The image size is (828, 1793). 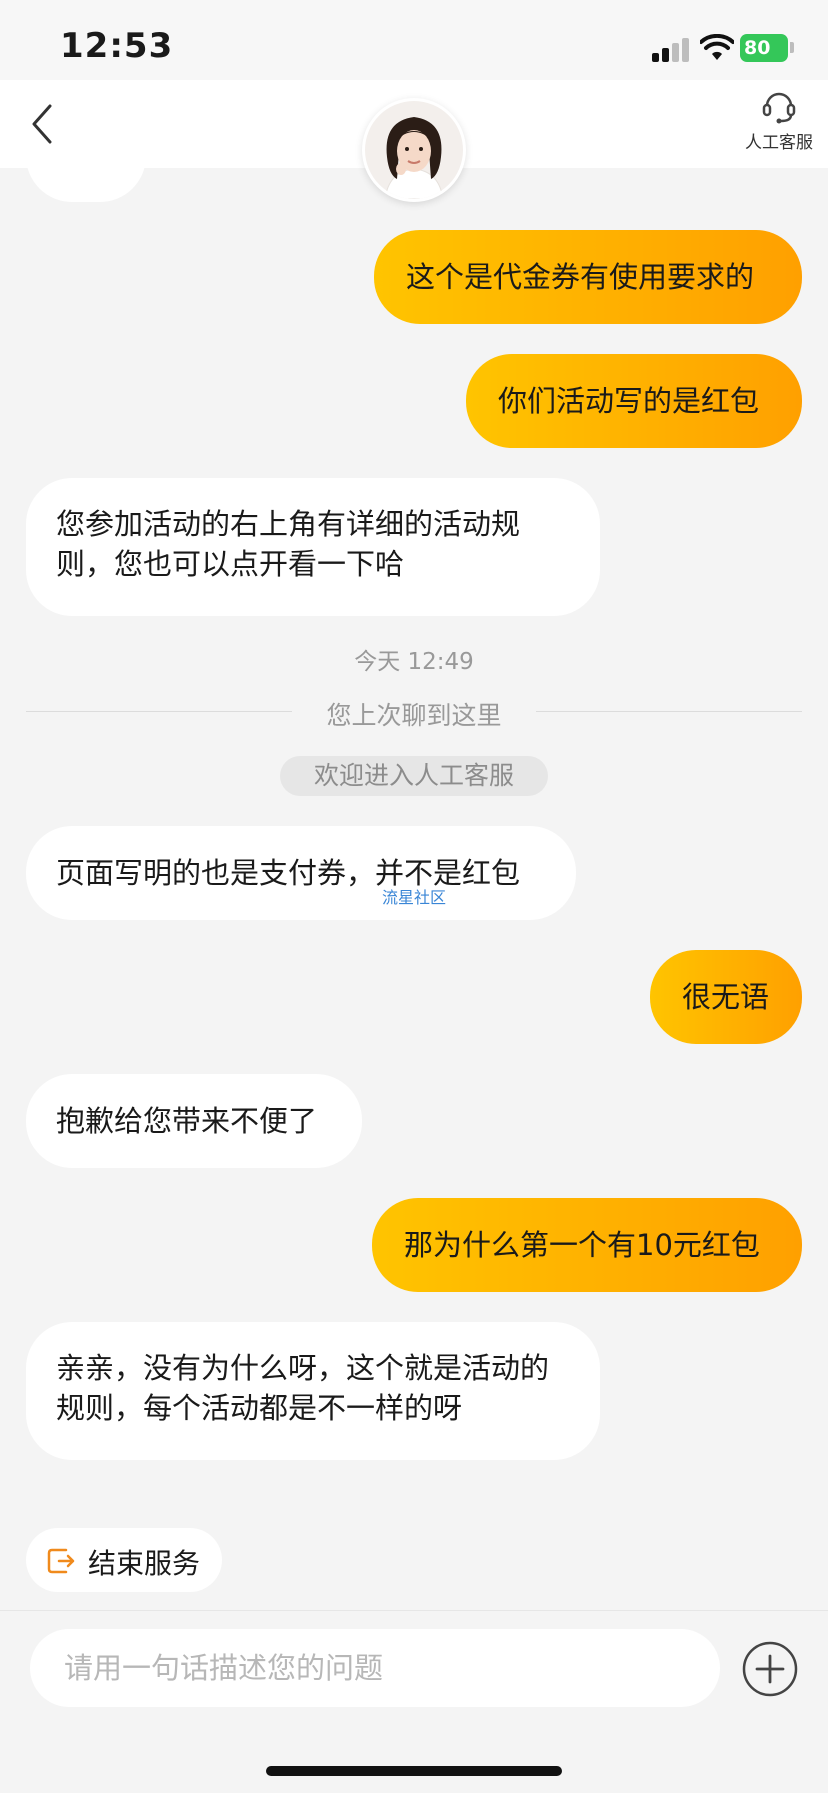 I want to click on message-bubble-incoming: 您参加活动的右上角有详细的活动规则，您也可以点开看一下哈, so click(x=313, y=547).